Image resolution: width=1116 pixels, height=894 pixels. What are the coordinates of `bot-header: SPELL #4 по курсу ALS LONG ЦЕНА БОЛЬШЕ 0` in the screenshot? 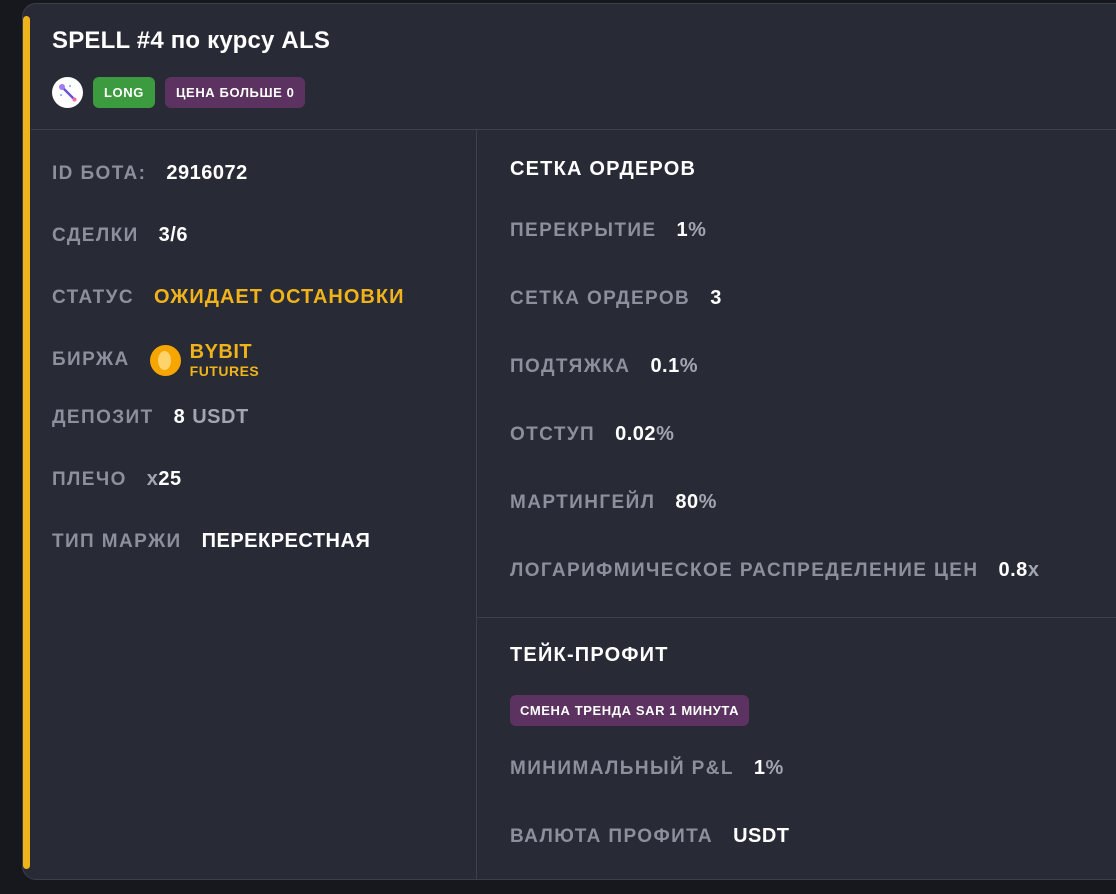 It's located at (573, 67).